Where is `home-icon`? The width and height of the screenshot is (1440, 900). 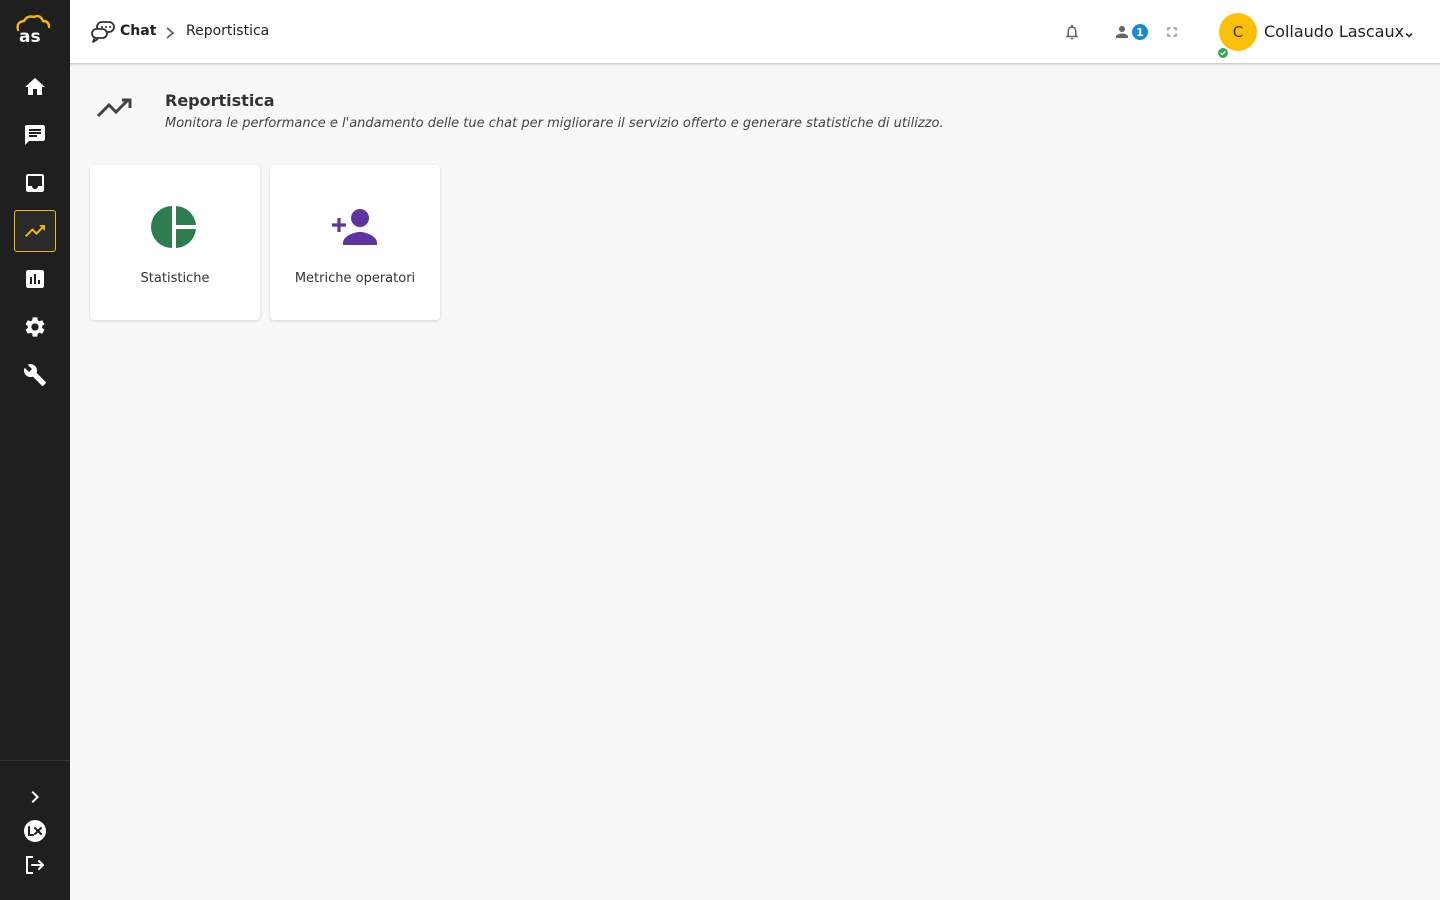
home-icon is located at coordinates (35, 86).